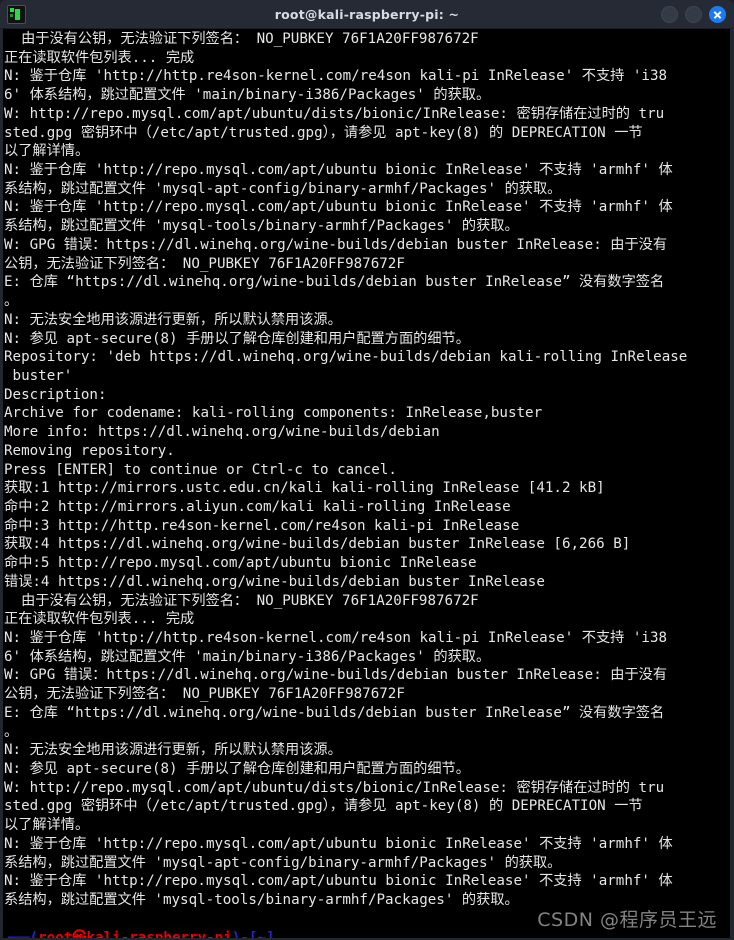  I want to click on window-controls, so click(693, 14).